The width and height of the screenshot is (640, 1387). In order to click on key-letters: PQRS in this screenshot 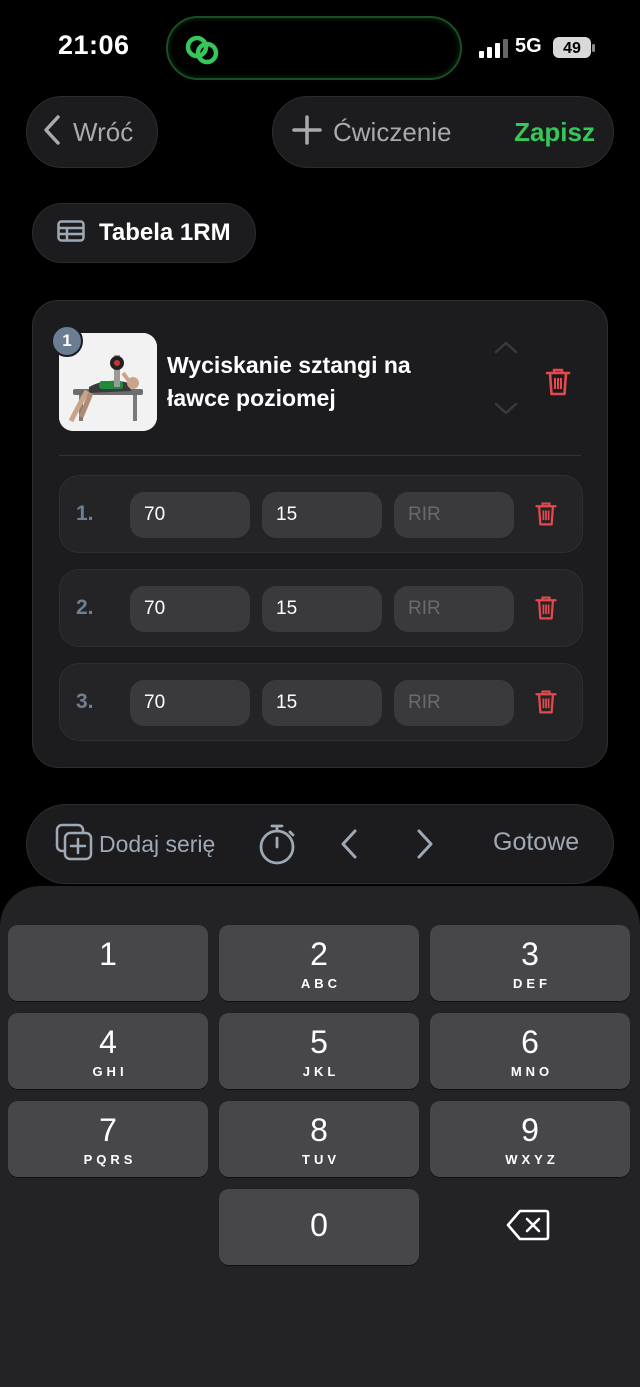, I will do `click(110, 1159)`.